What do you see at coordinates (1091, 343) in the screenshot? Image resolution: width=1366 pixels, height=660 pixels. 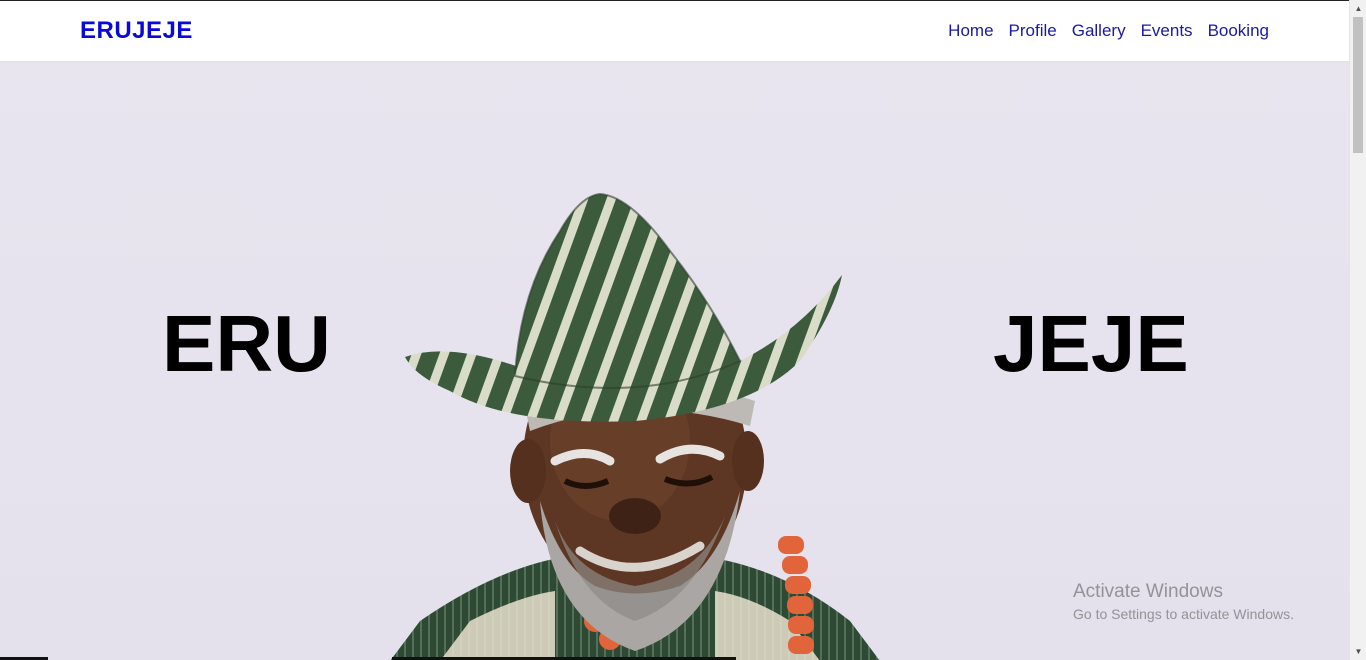 I see `hero-title-right: JEJE` at bounding box center [1091, 343].